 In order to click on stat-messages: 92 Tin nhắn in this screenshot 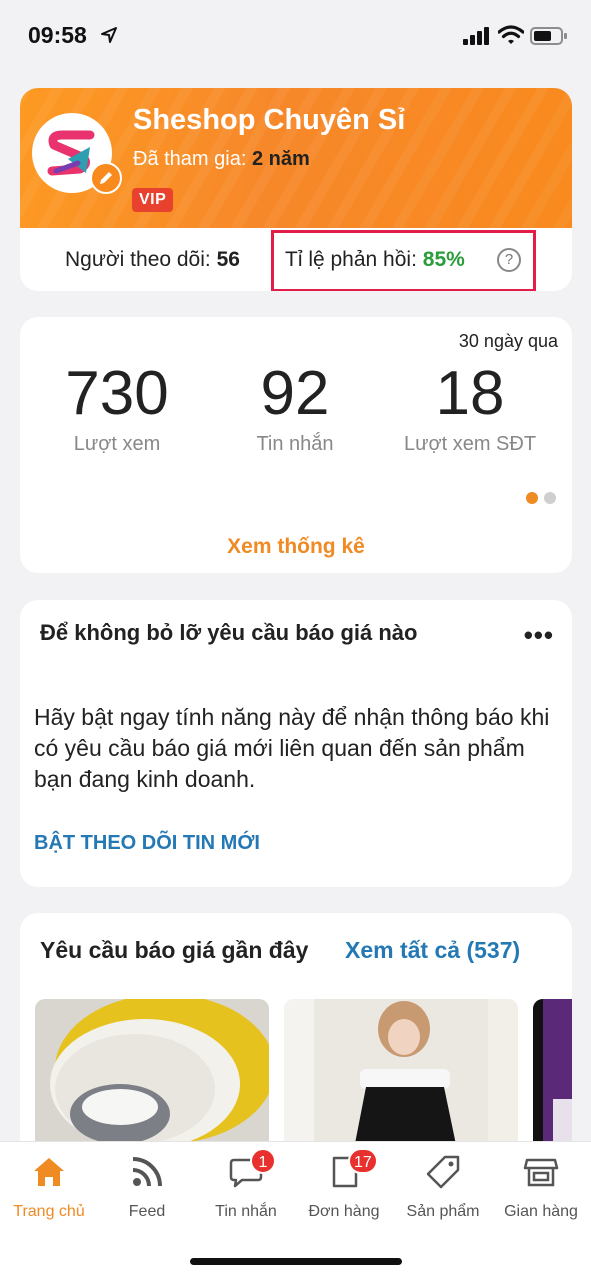, I will do `click(295, 407)`.